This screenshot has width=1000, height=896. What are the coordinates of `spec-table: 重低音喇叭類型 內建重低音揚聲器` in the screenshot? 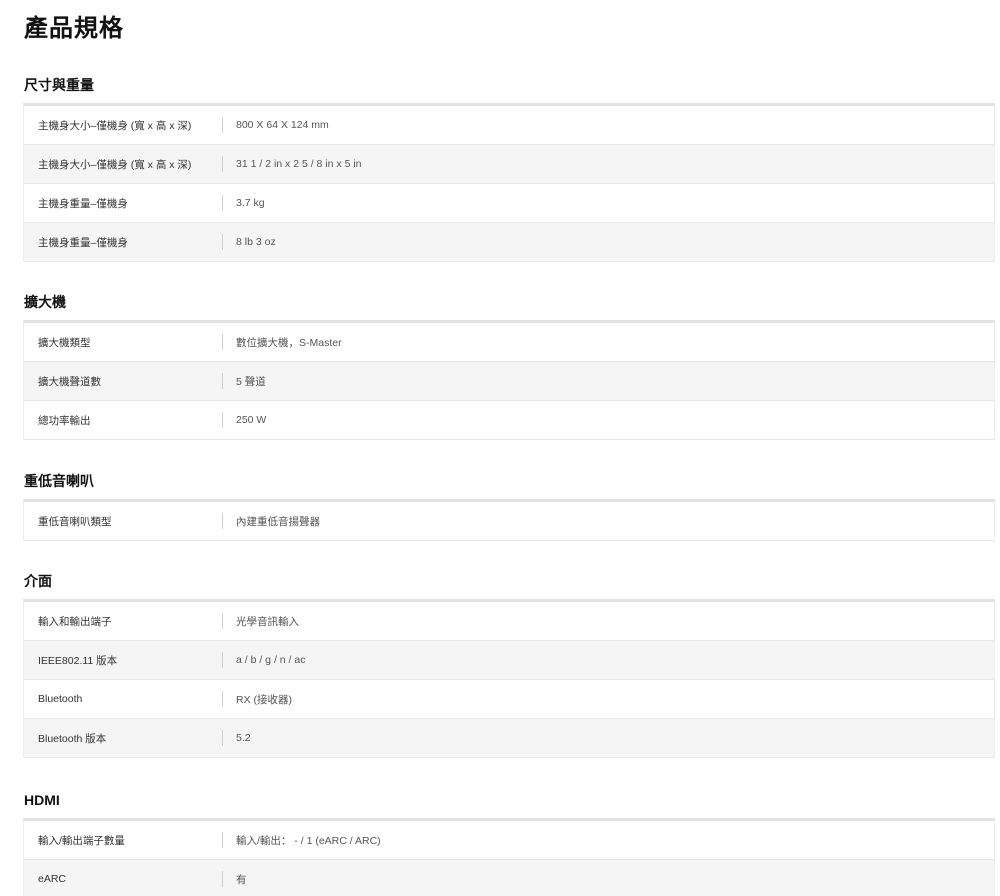 It's located at (509, 520).